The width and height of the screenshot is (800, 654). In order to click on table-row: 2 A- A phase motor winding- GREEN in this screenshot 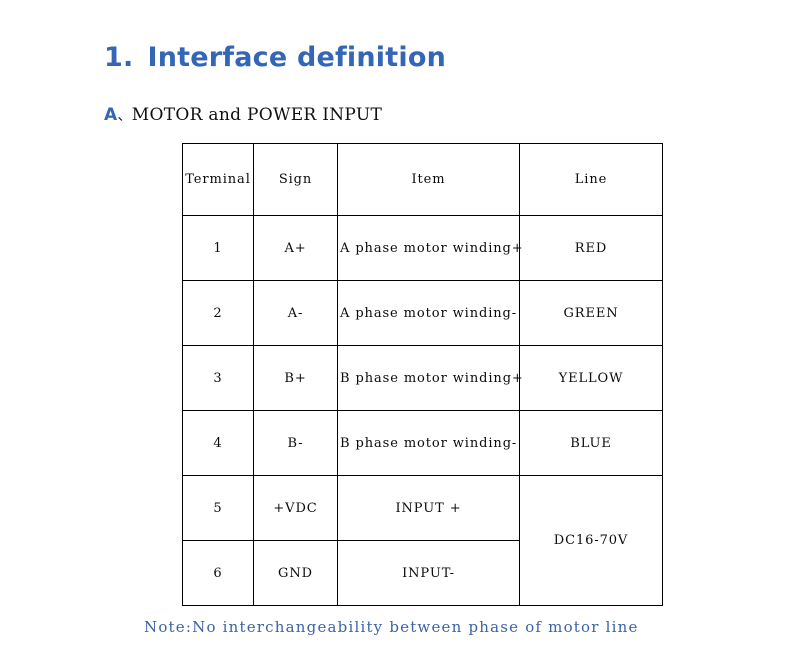, I will do `click(422, 313)`.